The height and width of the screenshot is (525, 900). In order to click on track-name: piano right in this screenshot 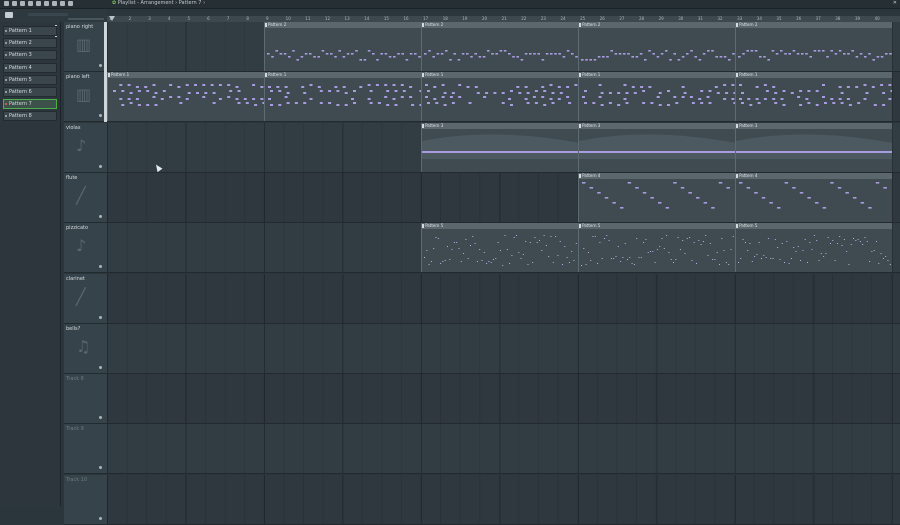, I will do `click(80, 27)`.